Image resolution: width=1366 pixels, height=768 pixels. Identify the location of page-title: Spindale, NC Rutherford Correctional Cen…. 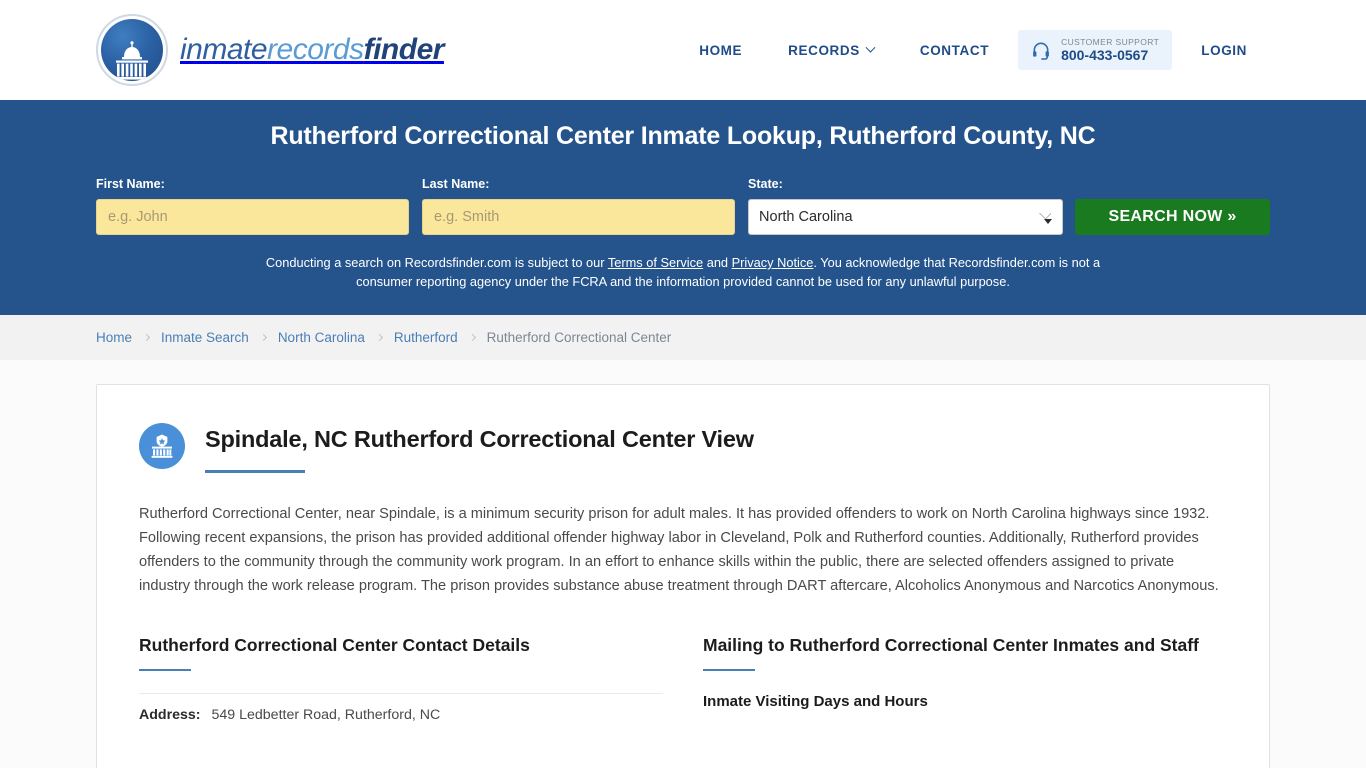
(479, 439).